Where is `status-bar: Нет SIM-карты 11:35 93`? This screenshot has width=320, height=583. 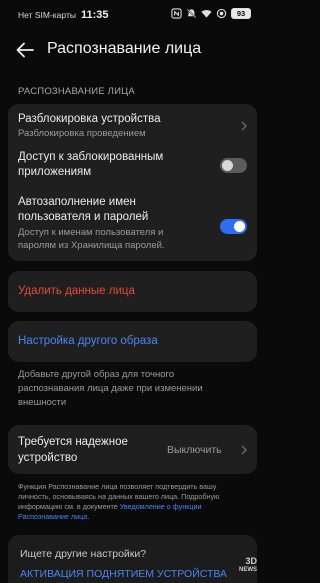 status-bar: Нет SIM-карты 11:35 93 is located at coordinates (132, 15).